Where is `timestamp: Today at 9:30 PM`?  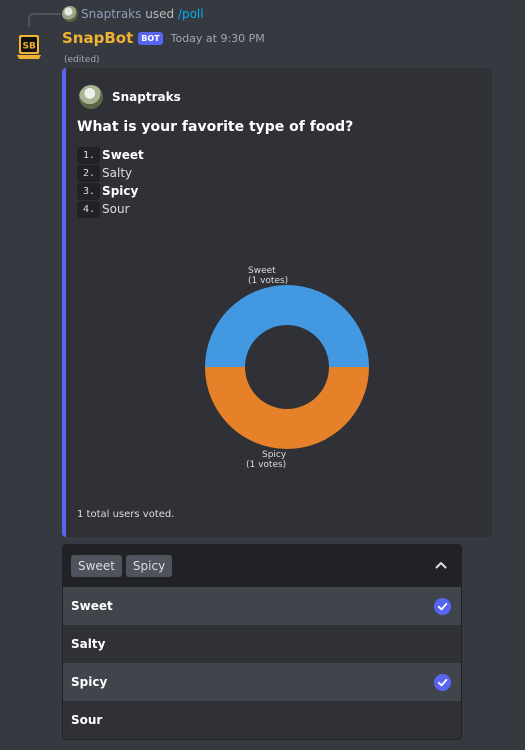 timestamp: Today at 9:30 PM is located at coordinates (218, 38).